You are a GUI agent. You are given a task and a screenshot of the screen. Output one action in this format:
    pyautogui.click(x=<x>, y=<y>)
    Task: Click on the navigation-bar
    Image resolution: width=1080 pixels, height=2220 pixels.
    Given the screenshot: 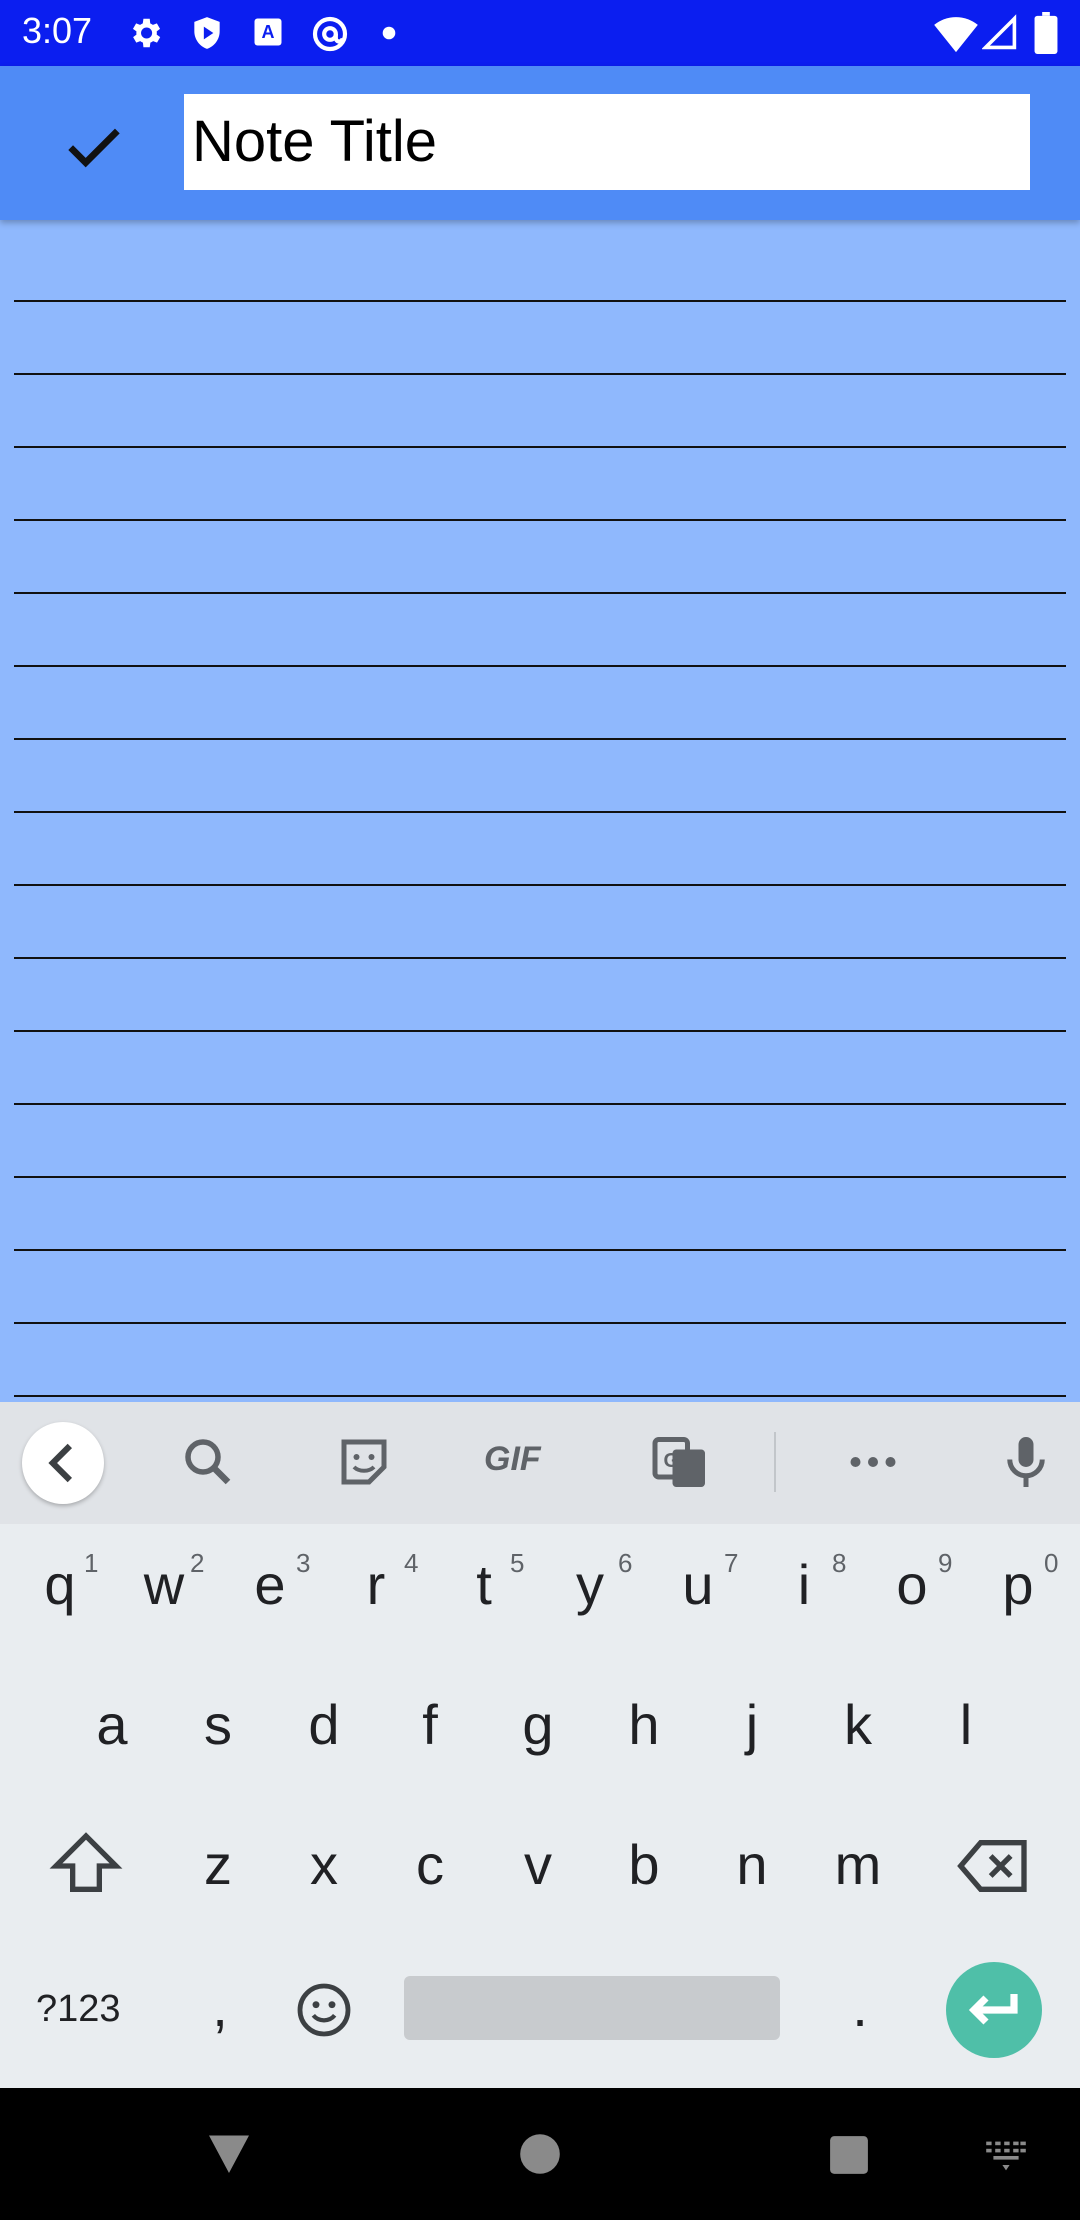 What is the action you would take?
    pyautogui.click(x=540, y=2154)
    